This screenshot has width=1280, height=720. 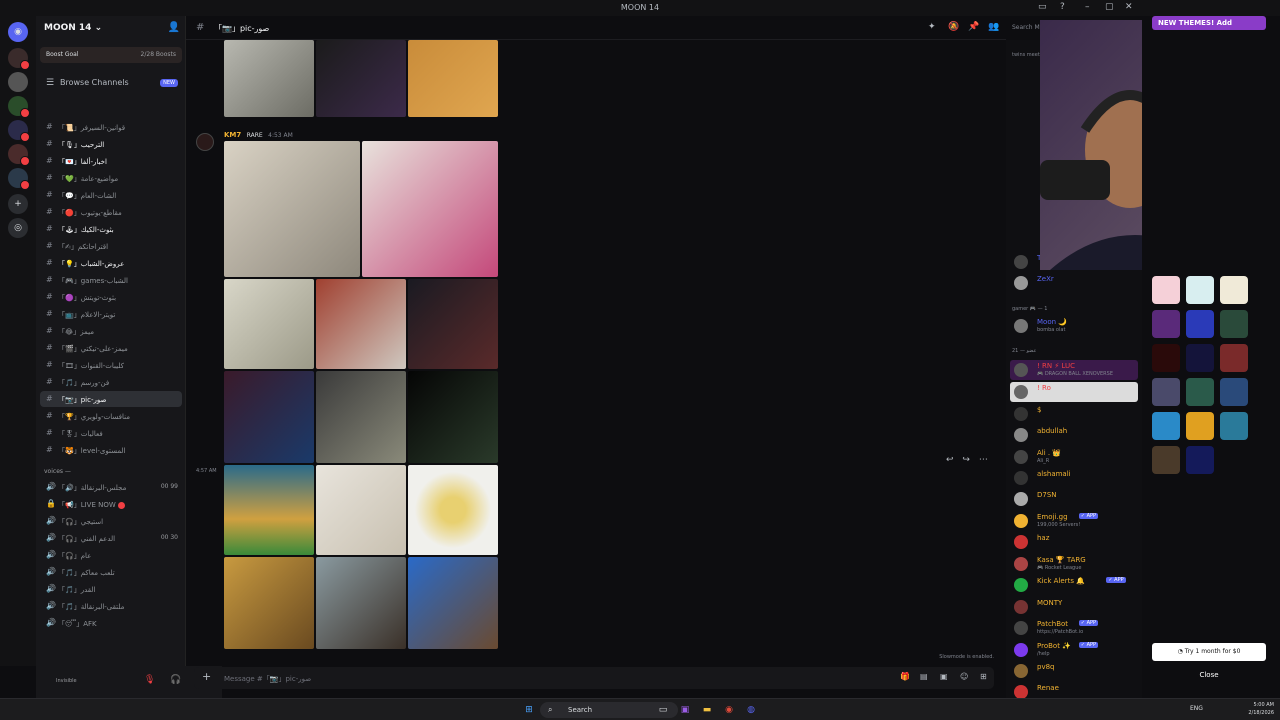 What do you see at coordinates (111, 555) in the screenshot?
I see `voice-channel-item: 🔊 「🎧」عام` at bounding box center [111, 555].